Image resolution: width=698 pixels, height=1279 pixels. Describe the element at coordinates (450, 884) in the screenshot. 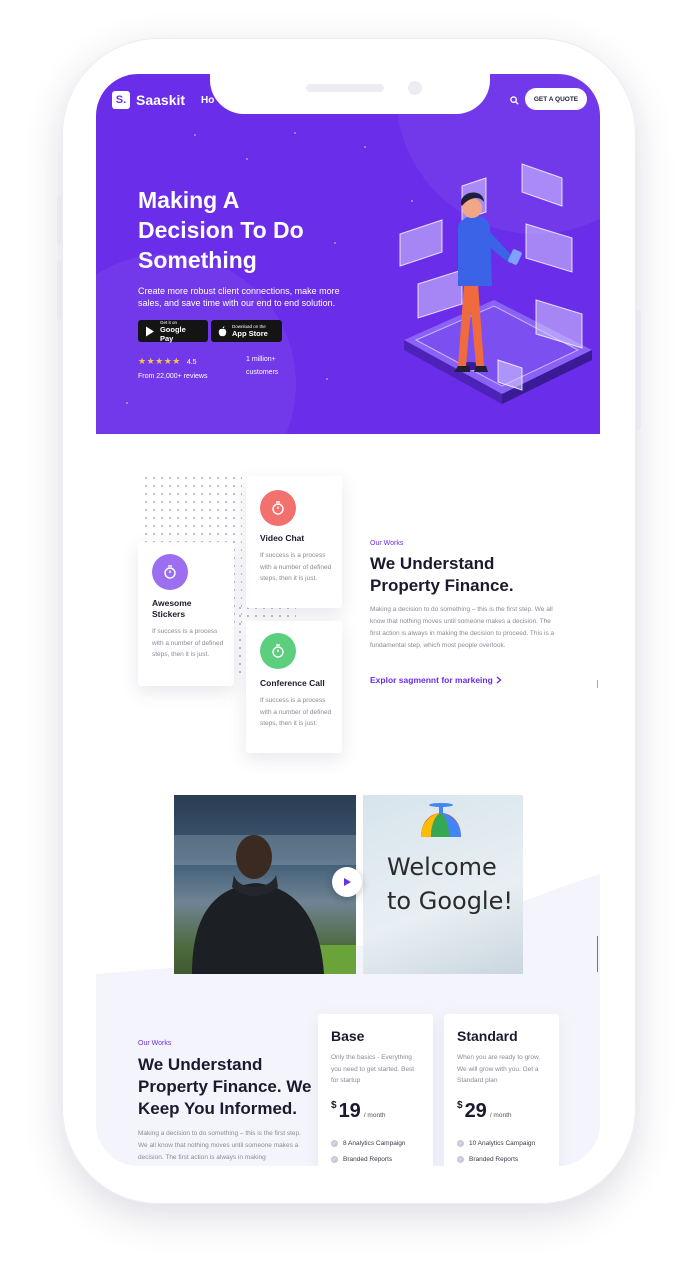

I see `welcome-sign-text: Welcome to Google!` at that location.